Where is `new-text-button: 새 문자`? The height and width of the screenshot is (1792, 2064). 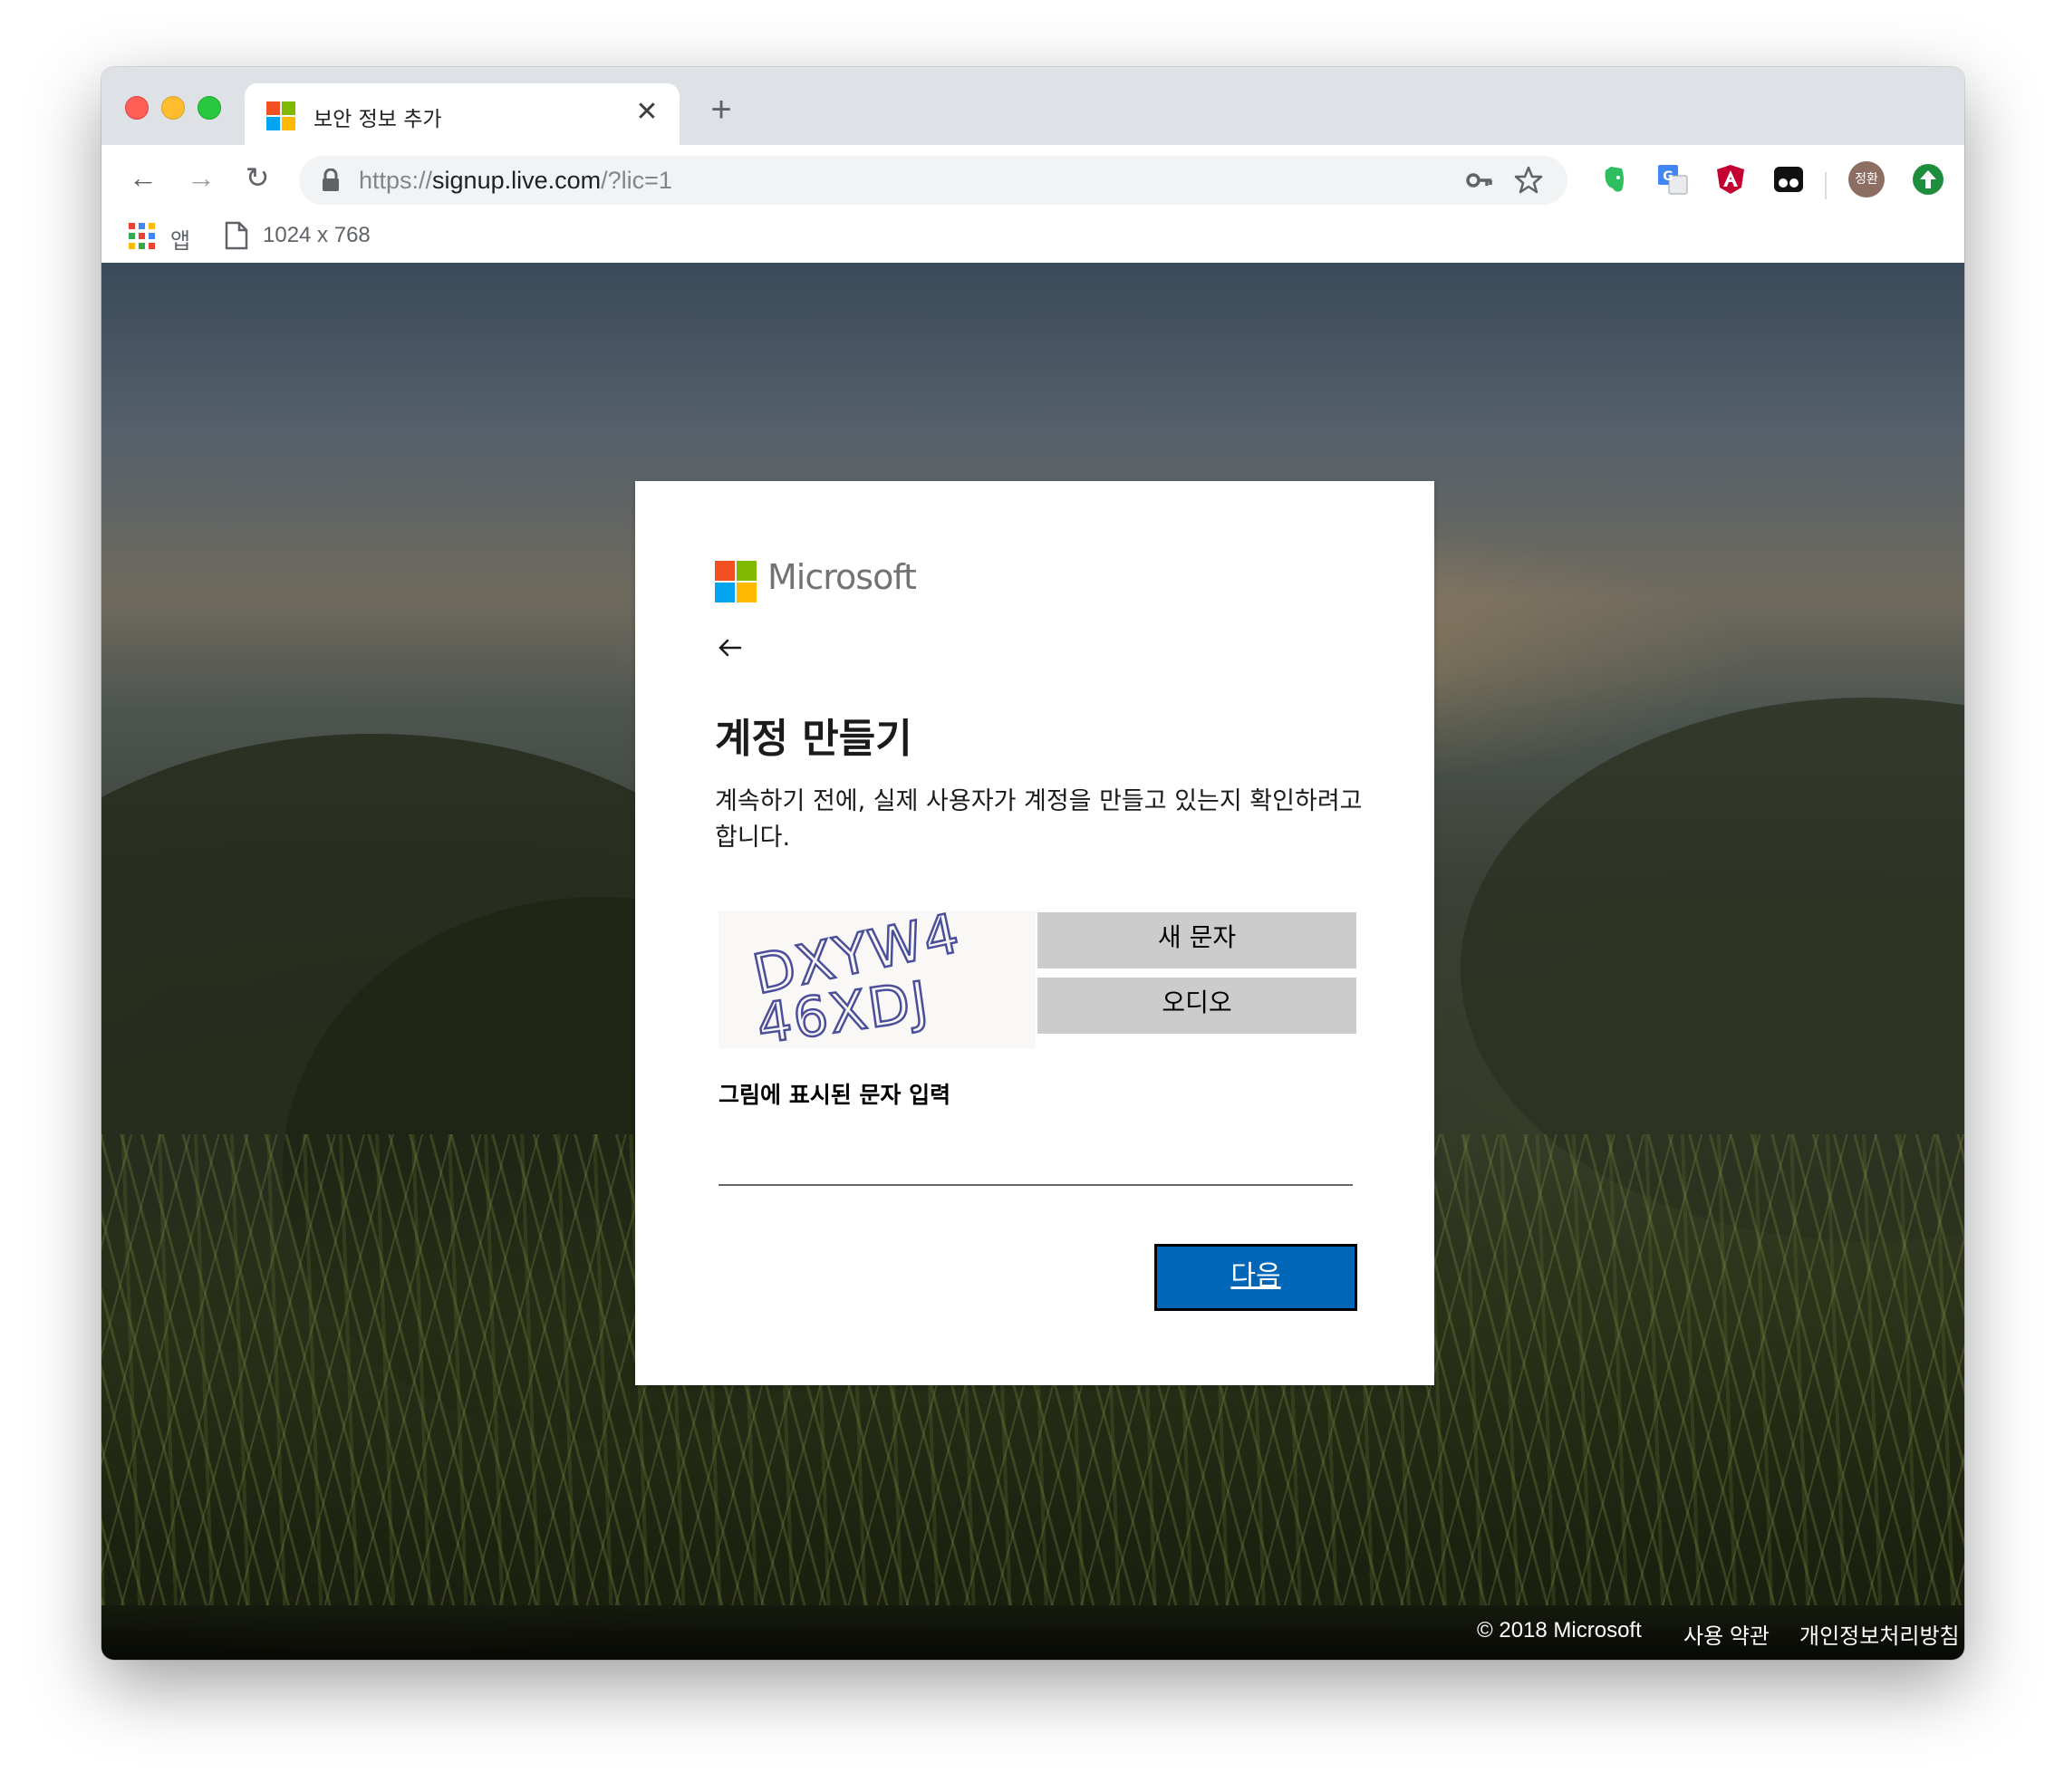
new-text-button: 새 문자 is located at coordinates (1196, 940).